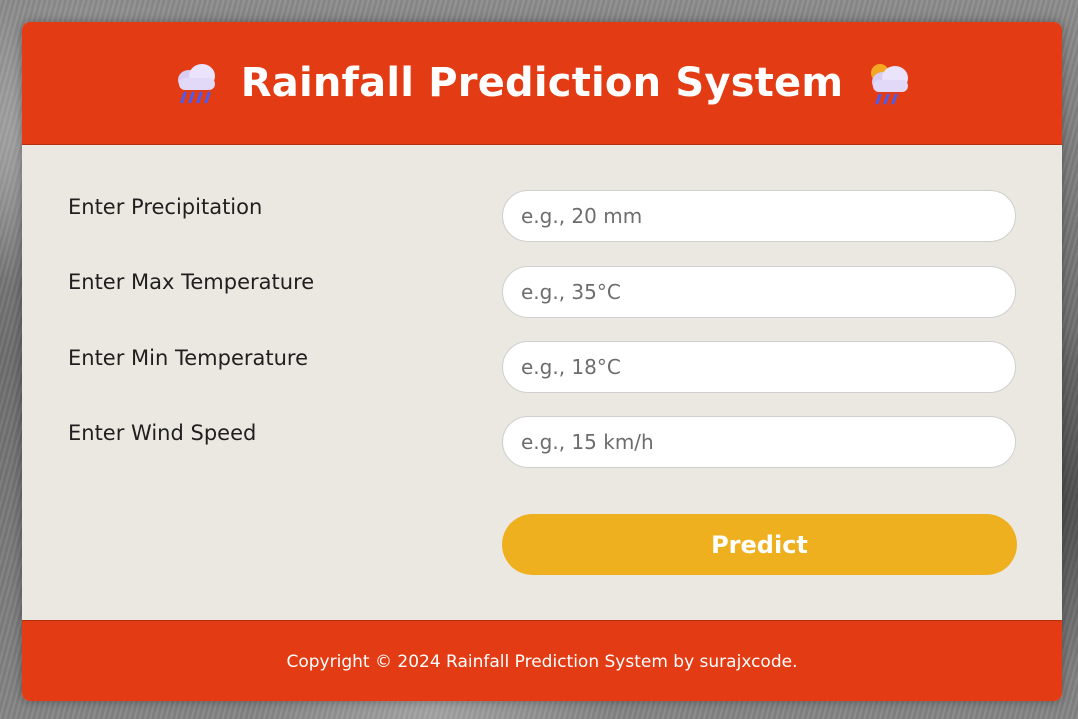 Image resolution: width=1078 pixels, height=719 pixels. I want to click on min-temperature-input, so click(759, 367).